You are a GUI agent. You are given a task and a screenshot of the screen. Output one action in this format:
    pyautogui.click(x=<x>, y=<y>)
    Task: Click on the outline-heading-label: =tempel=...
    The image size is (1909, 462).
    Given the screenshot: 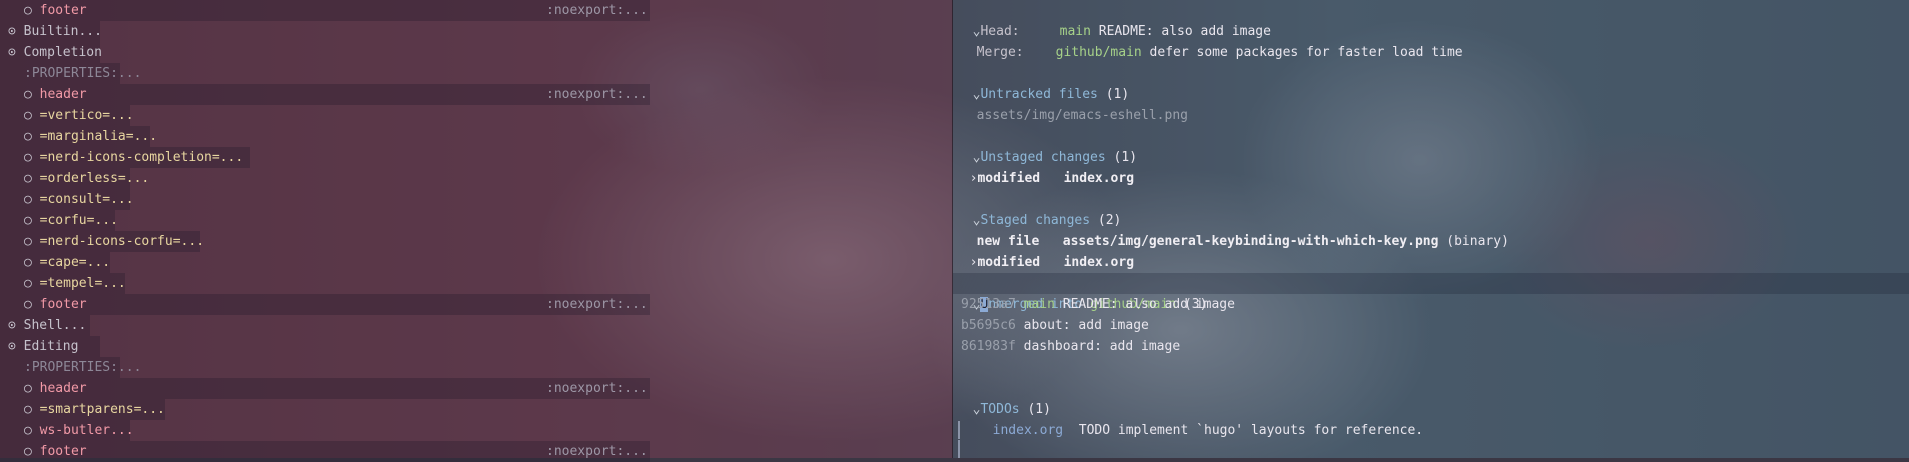 What is the action you would take?
    pyautogui.click(x=82, y=283)
    